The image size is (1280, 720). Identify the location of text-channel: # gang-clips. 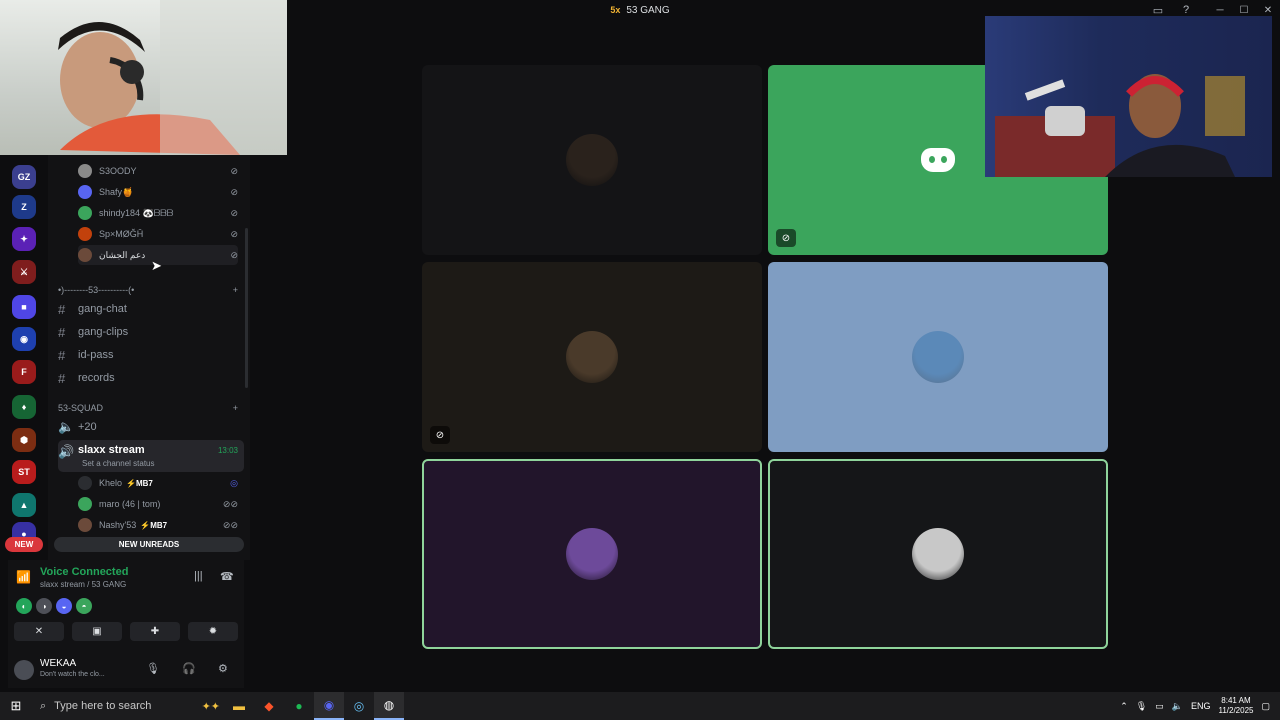
(151, 332).